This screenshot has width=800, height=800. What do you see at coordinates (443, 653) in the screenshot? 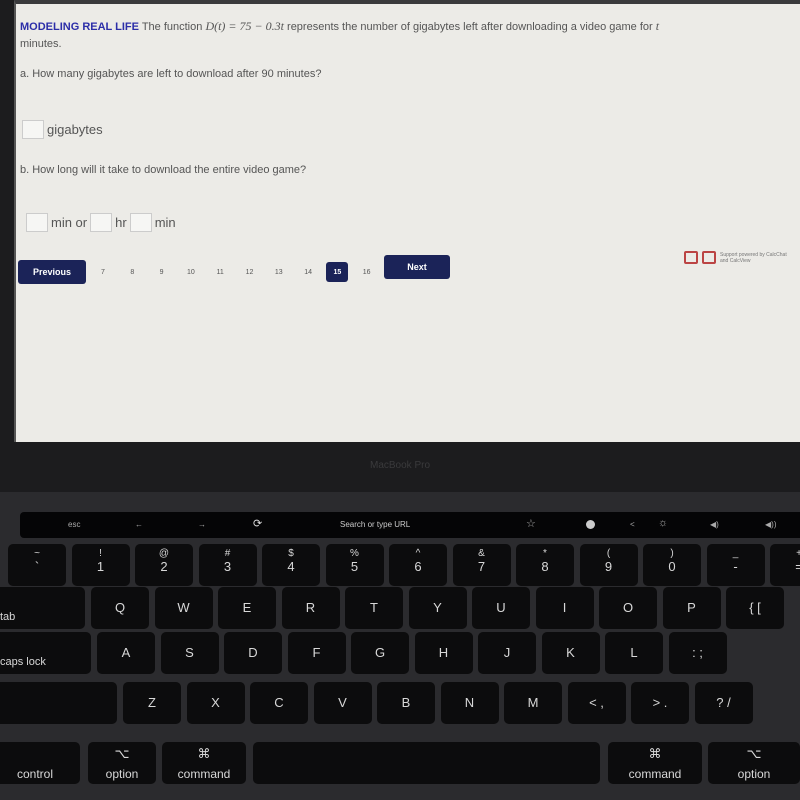
I see `key-6: H` at bounding box center [443, 653].